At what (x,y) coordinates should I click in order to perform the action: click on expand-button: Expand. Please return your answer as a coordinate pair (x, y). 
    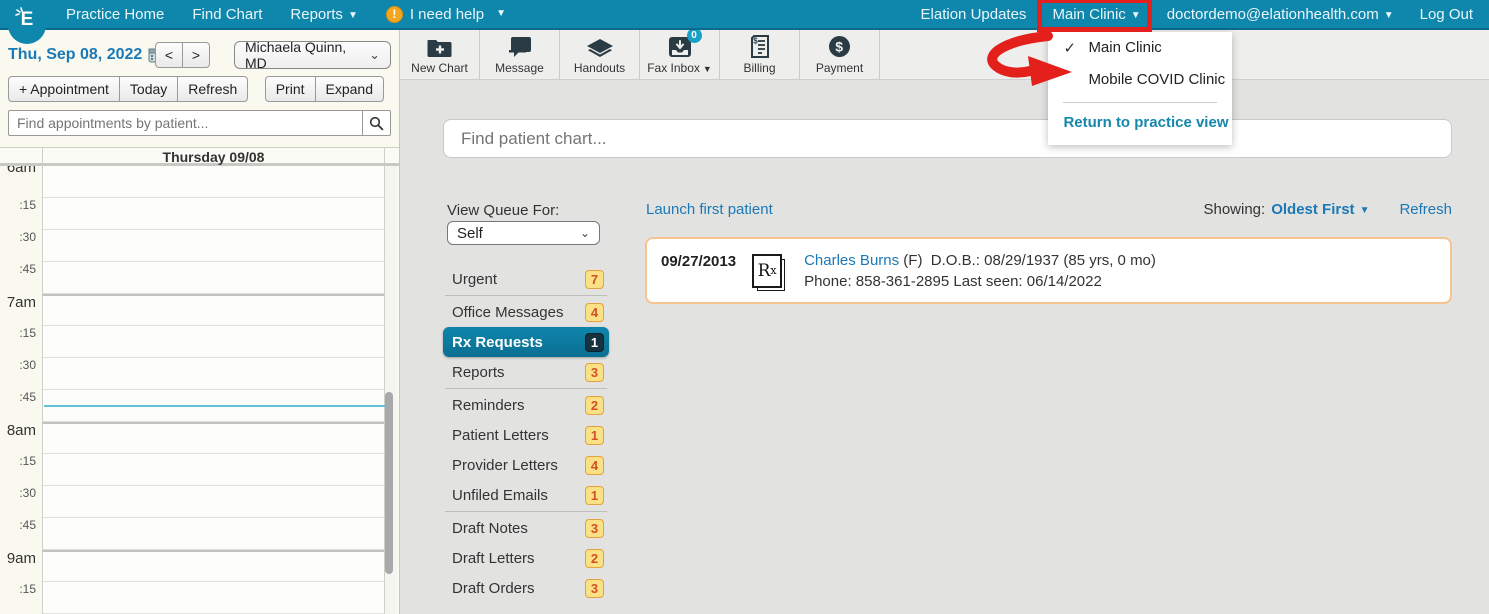
    Looking at the image, I should click on (349, 89).